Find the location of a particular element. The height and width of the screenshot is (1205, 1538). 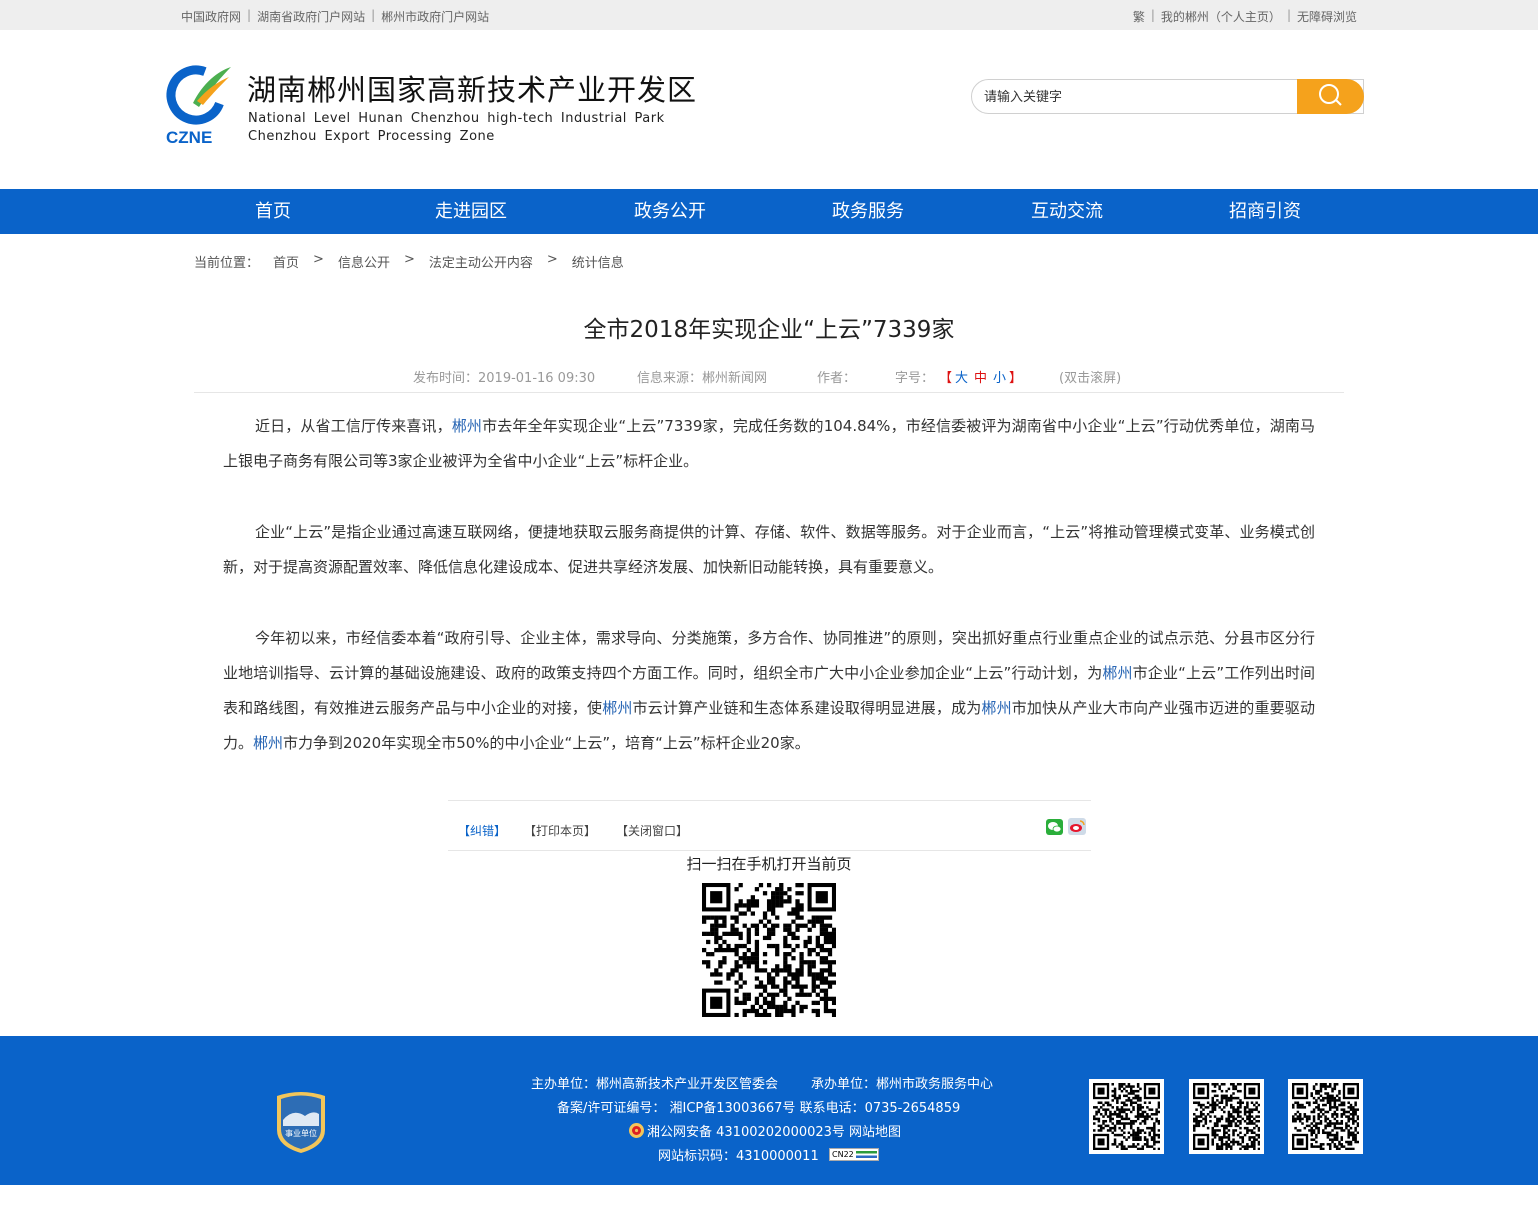

search-button is located at coordinates (1330, 96).